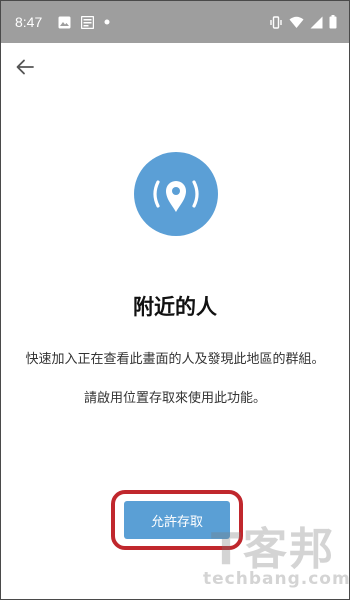 The height and width of the screenshot is (600, 350). What do you see at coordinates (107, 22) in the screenshot?
I see `dot-icon` at bounding box center [107, 22].